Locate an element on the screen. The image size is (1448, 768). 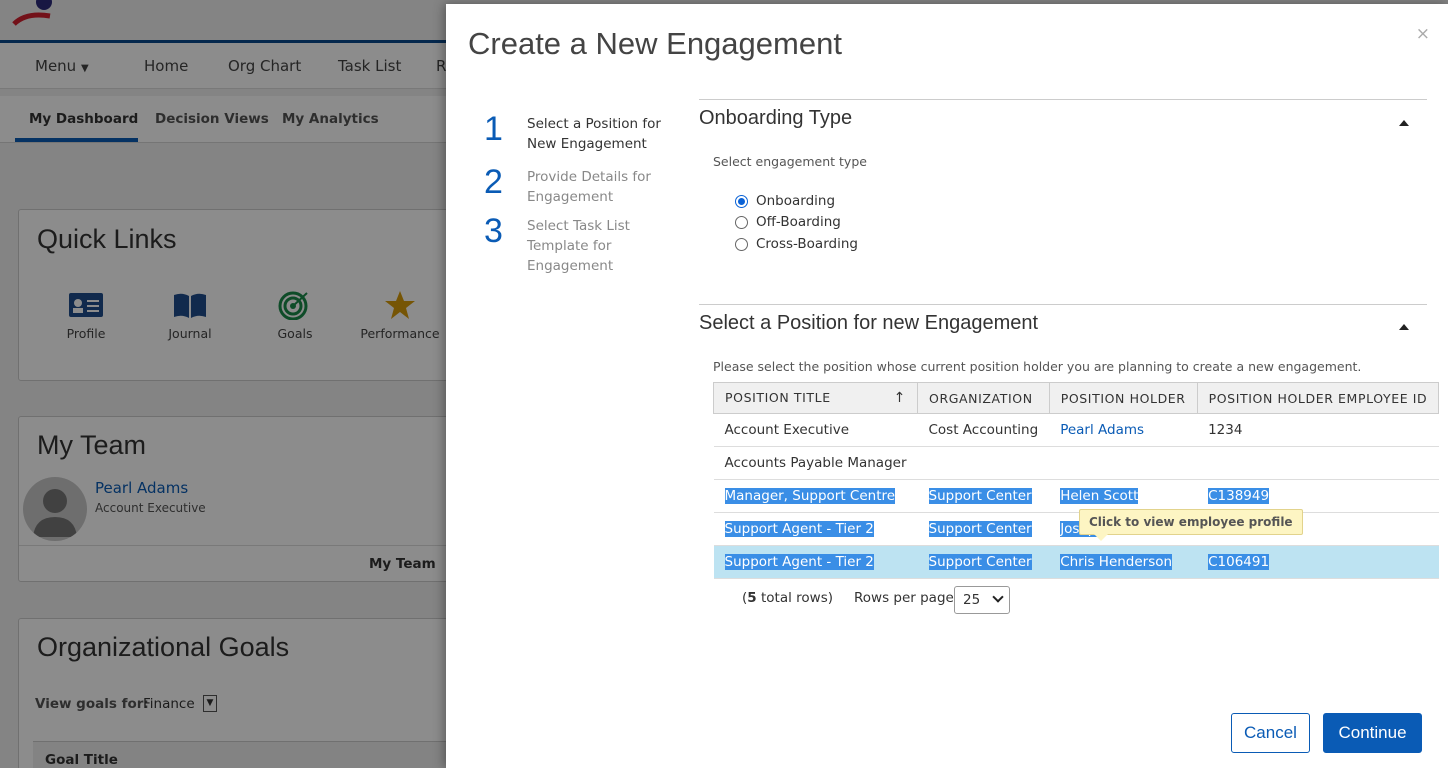
close-icon: × is located at coordinates (1423, 34).